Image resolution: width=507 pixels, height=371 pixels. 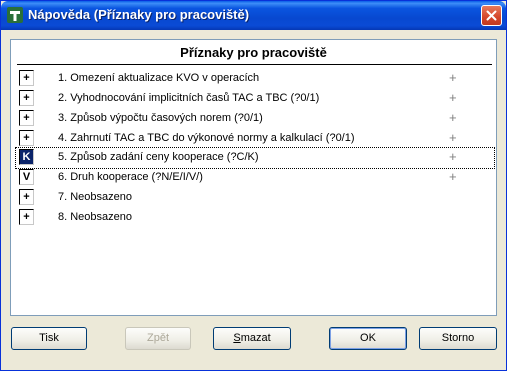 I want to click on ok-button: OK, so click(x=368, y=338).